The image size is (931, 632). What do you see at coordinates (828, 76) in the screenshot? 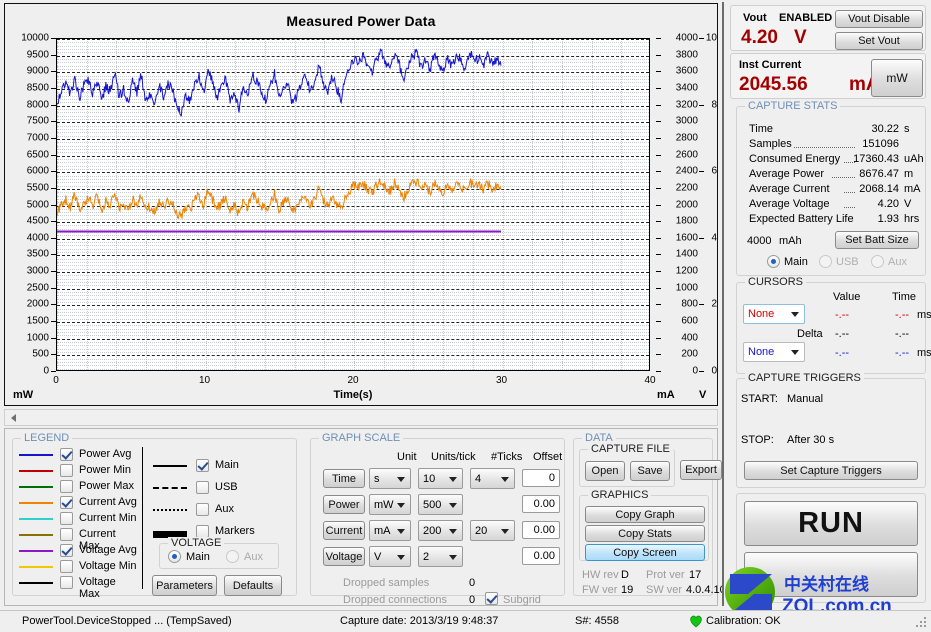
I see `inst-current-panel: Inst Current 2045.56 mA mW` at bounding box center [828, 76].